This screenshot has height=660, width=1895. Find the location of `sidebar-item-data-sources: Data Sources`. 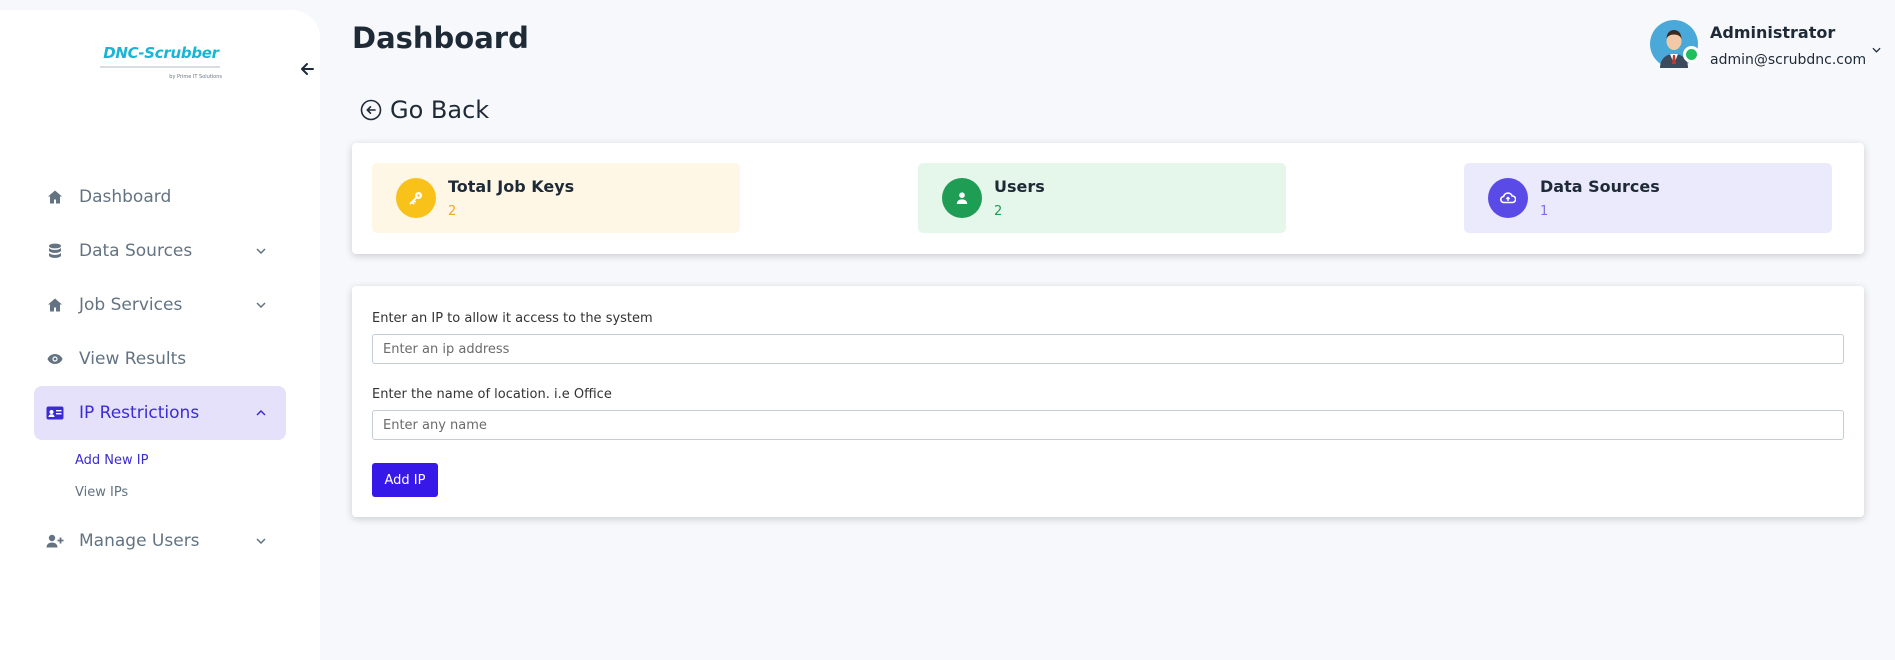

sidebar-item-data-sources: Data Sources is located at coordinates (160, 251).